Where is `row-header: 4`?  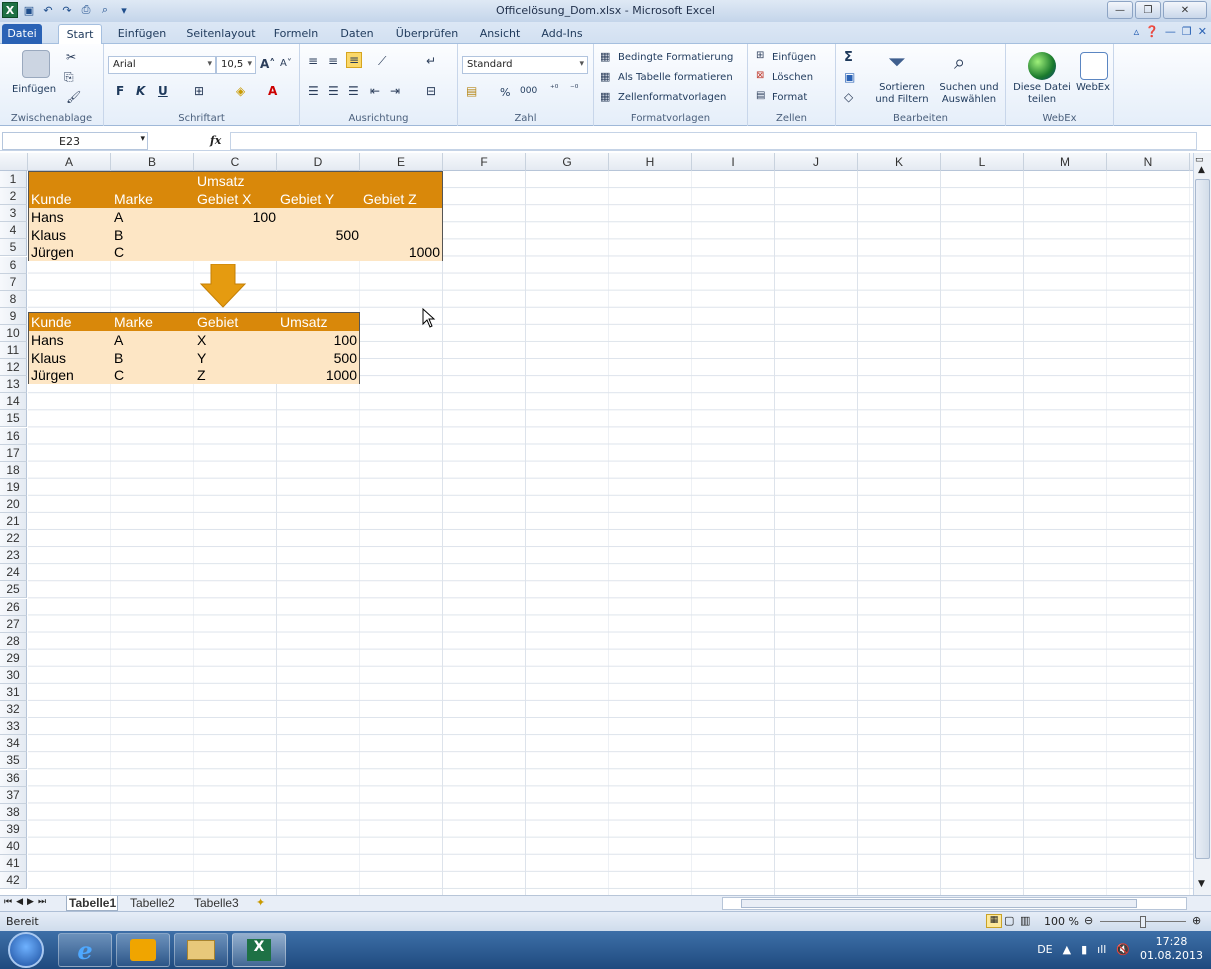 row-header: 4 is located at coordinates (13, 231).